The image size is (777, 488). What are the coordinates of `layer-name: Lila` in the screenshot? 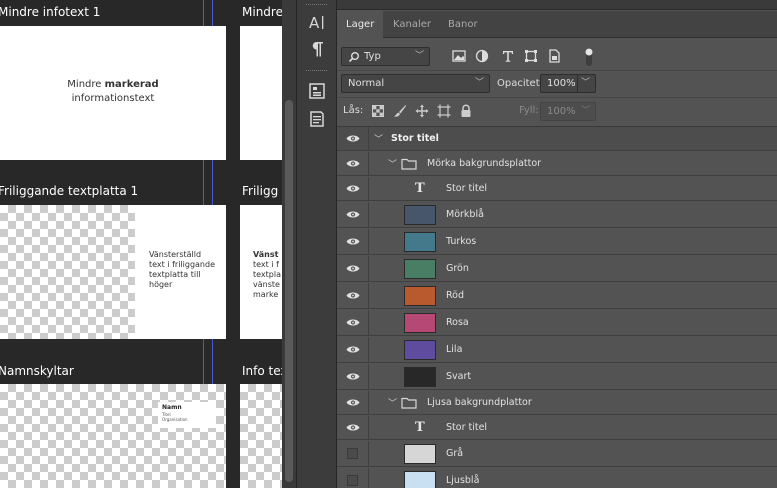 It's located at (454, 349).